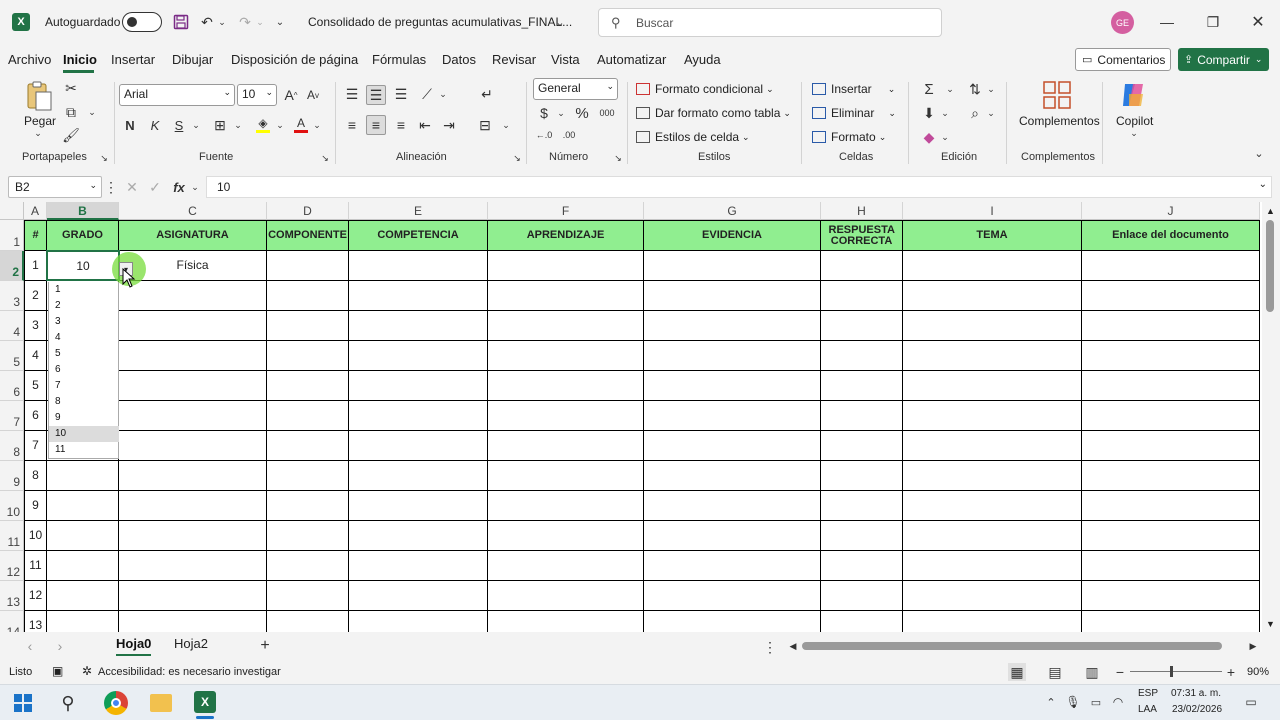 Image resolution: width=1280 pixels, height=720 pixels. What do you see at coordinates (35, 445) in the screenshot?
I see `cell-a8: 7` at bounding box center [35, 445].